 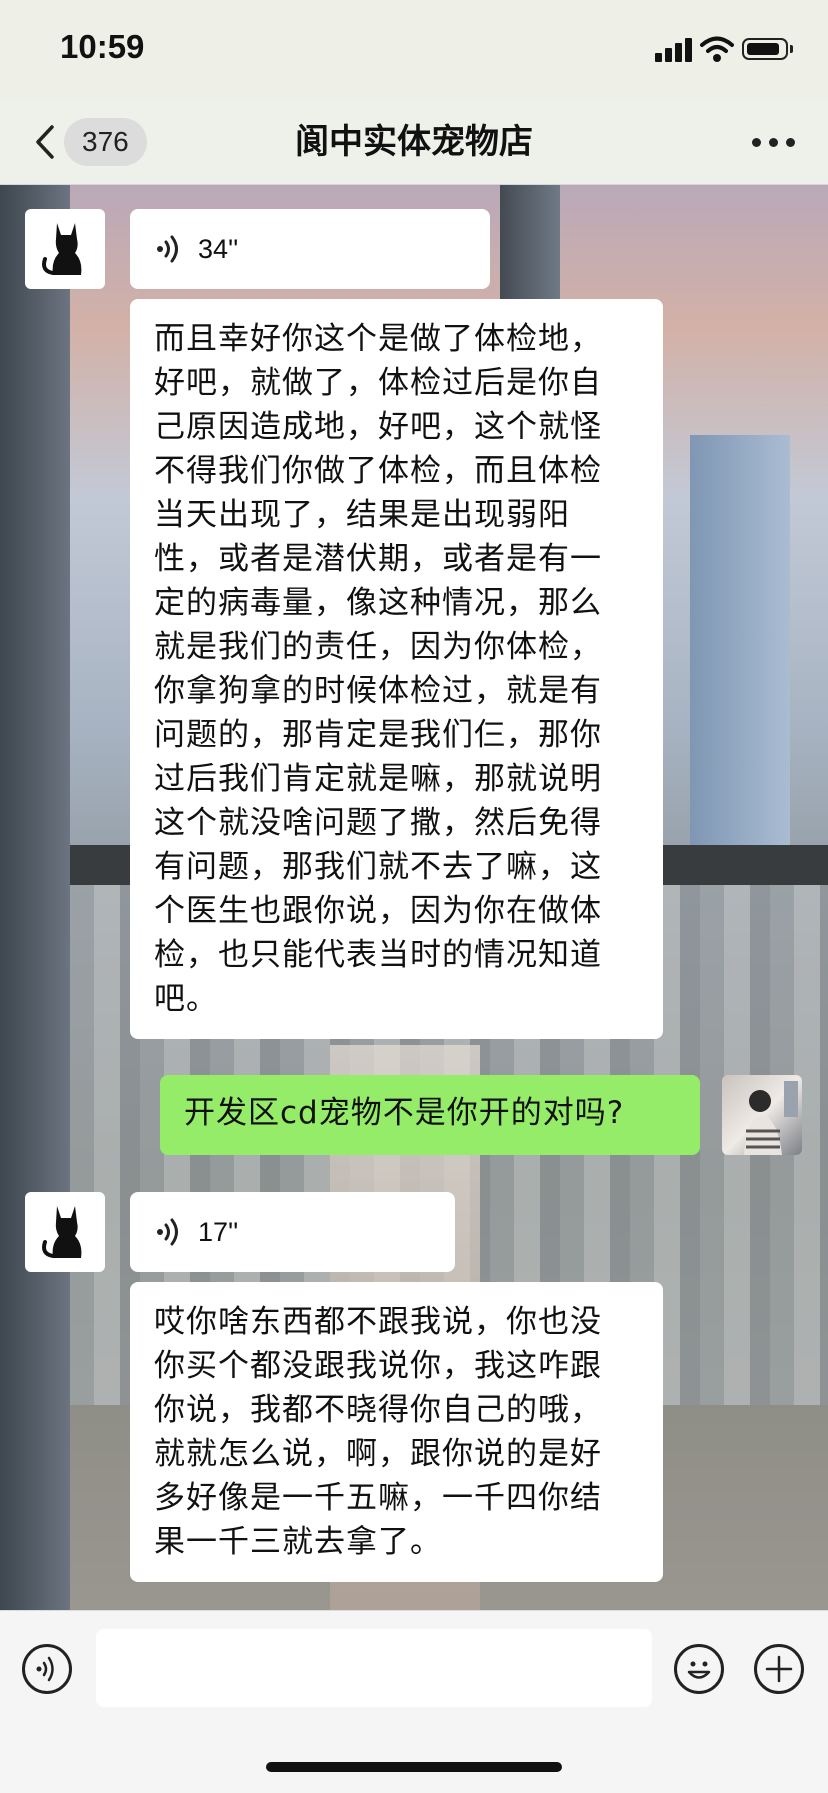 What do you see at coordinates (102, 46) in the screenshot?
I see `status-time: 10:59` at bounding box center [102, 46].